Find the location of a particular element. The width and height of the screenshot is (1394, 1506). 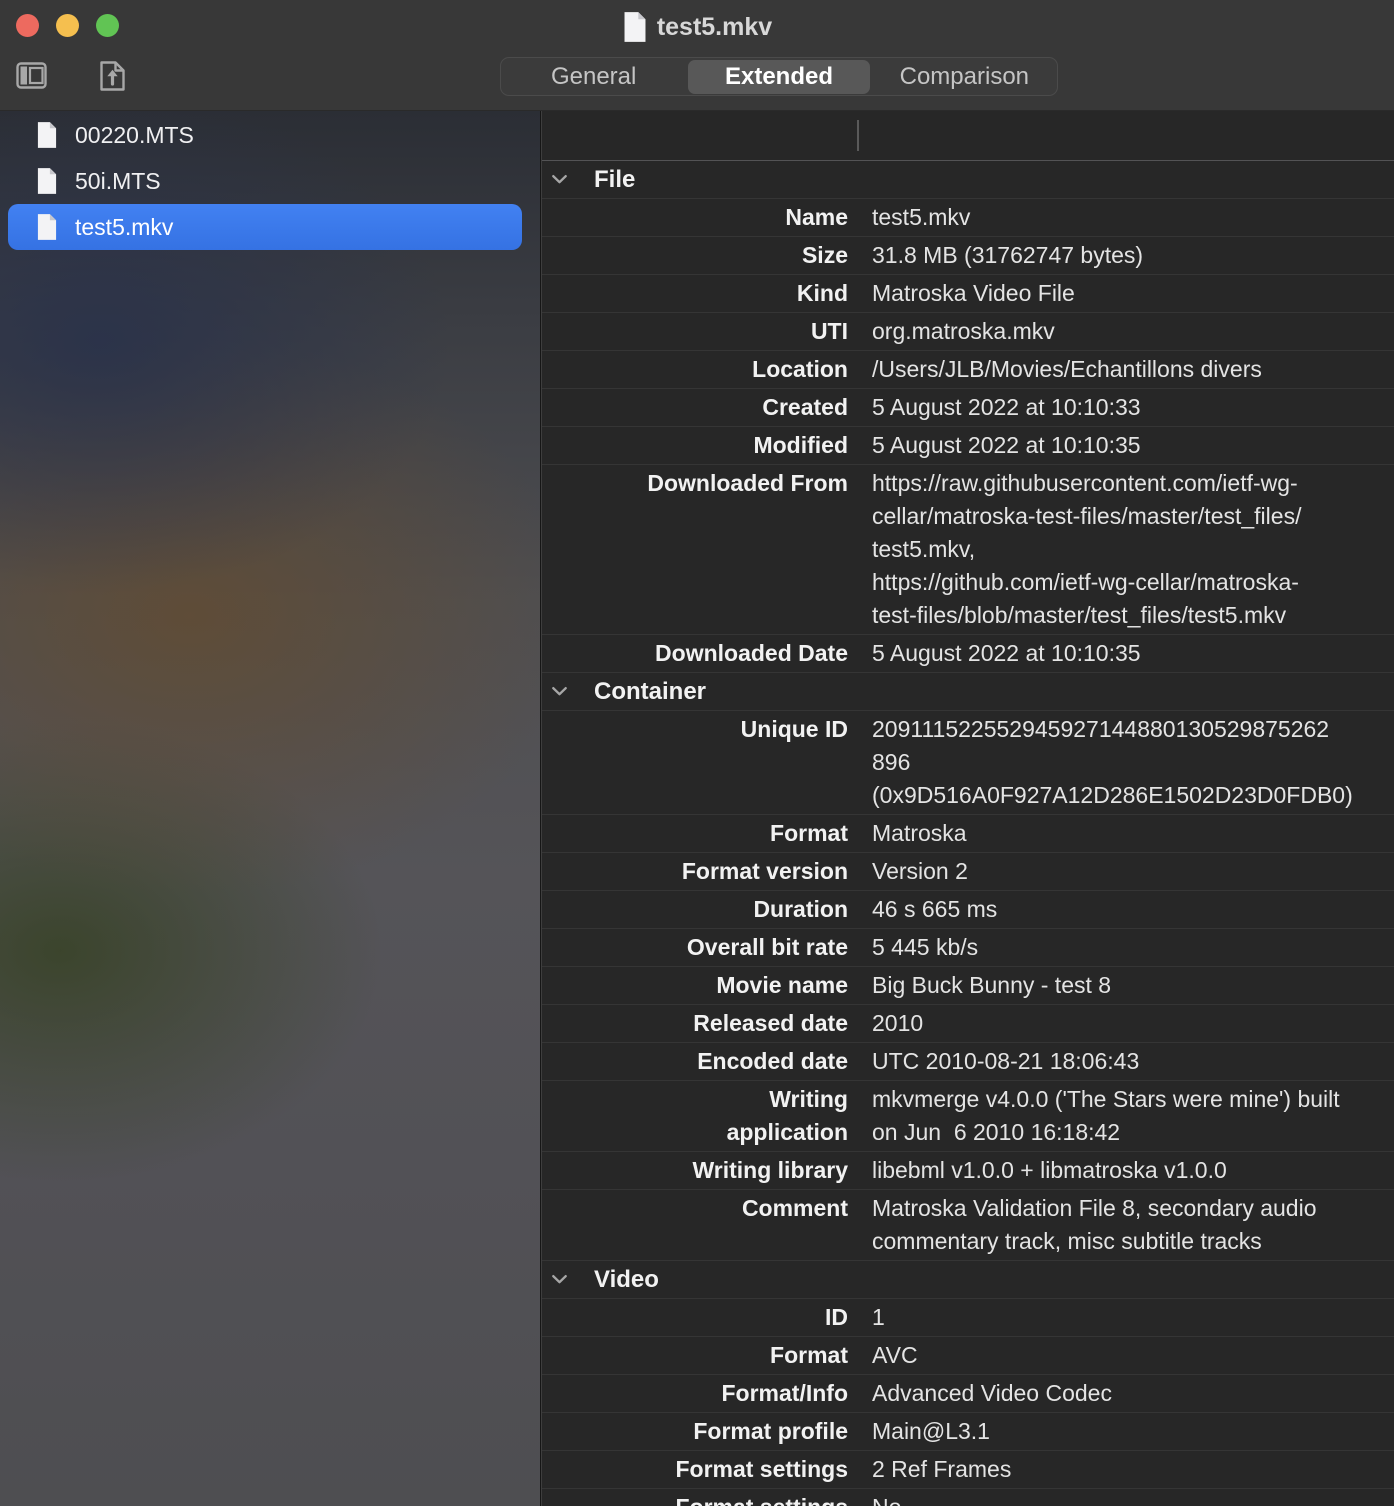

row-value: UTC 2010-08-21 18:06:43 is located at coordinates (1006, 1061).